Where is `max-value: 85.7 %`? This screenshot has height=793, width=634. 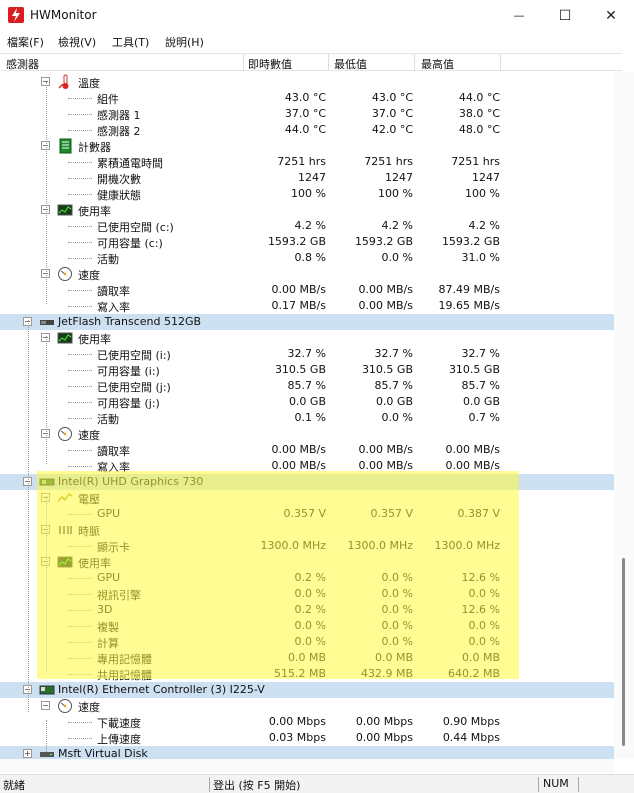
max-value: 85.7 % is located at coordinates (480, 385).